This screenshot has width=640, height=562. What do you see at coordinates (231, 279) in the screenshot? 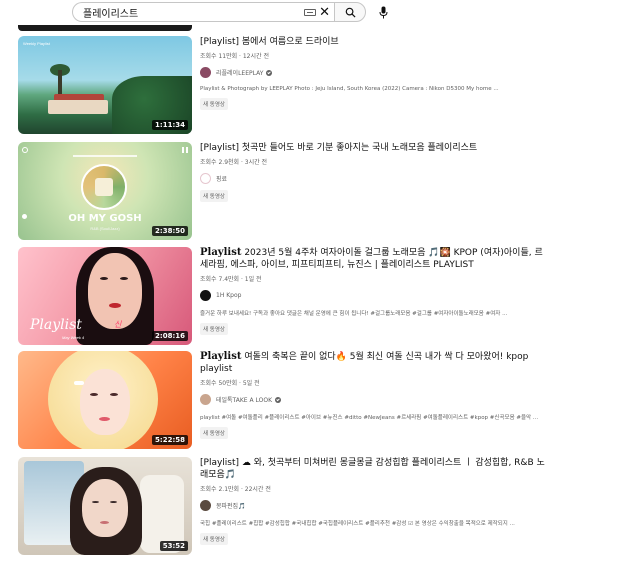
I see `video-meta: 조회수 7.4만회 · 1일 전` at bounding box center [231, 279].